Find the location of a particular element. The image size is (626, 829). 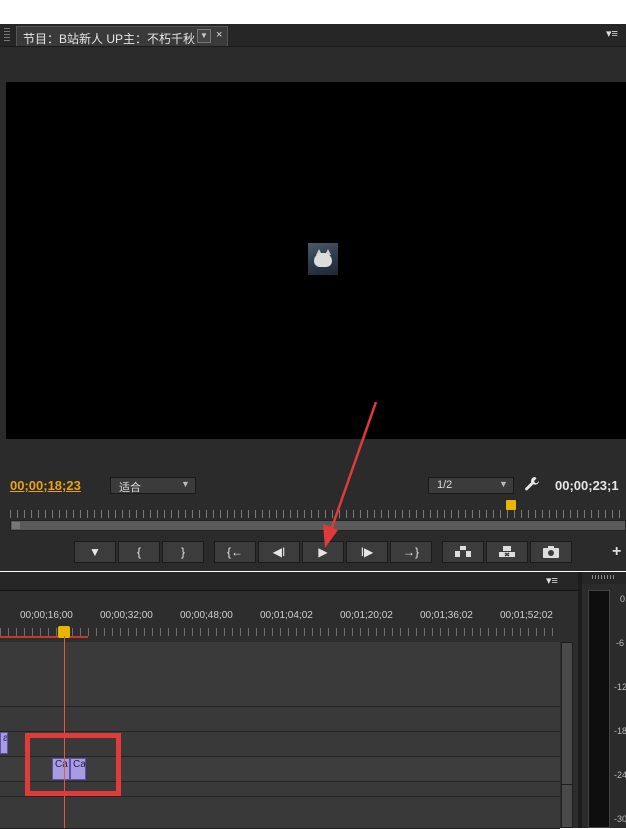

ruler-label: 00;01;20;02 is located at coordinates (366, 615).